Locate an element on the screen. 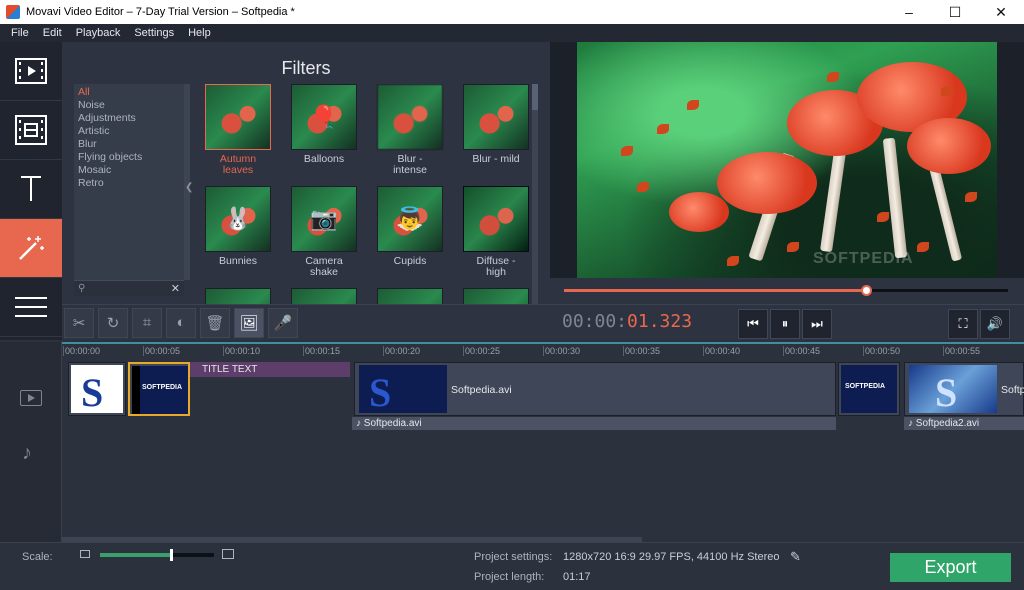 Image resolution: width=1024 pixels, height=590 pixels. scale-slider is located at coordinates (157, 555).